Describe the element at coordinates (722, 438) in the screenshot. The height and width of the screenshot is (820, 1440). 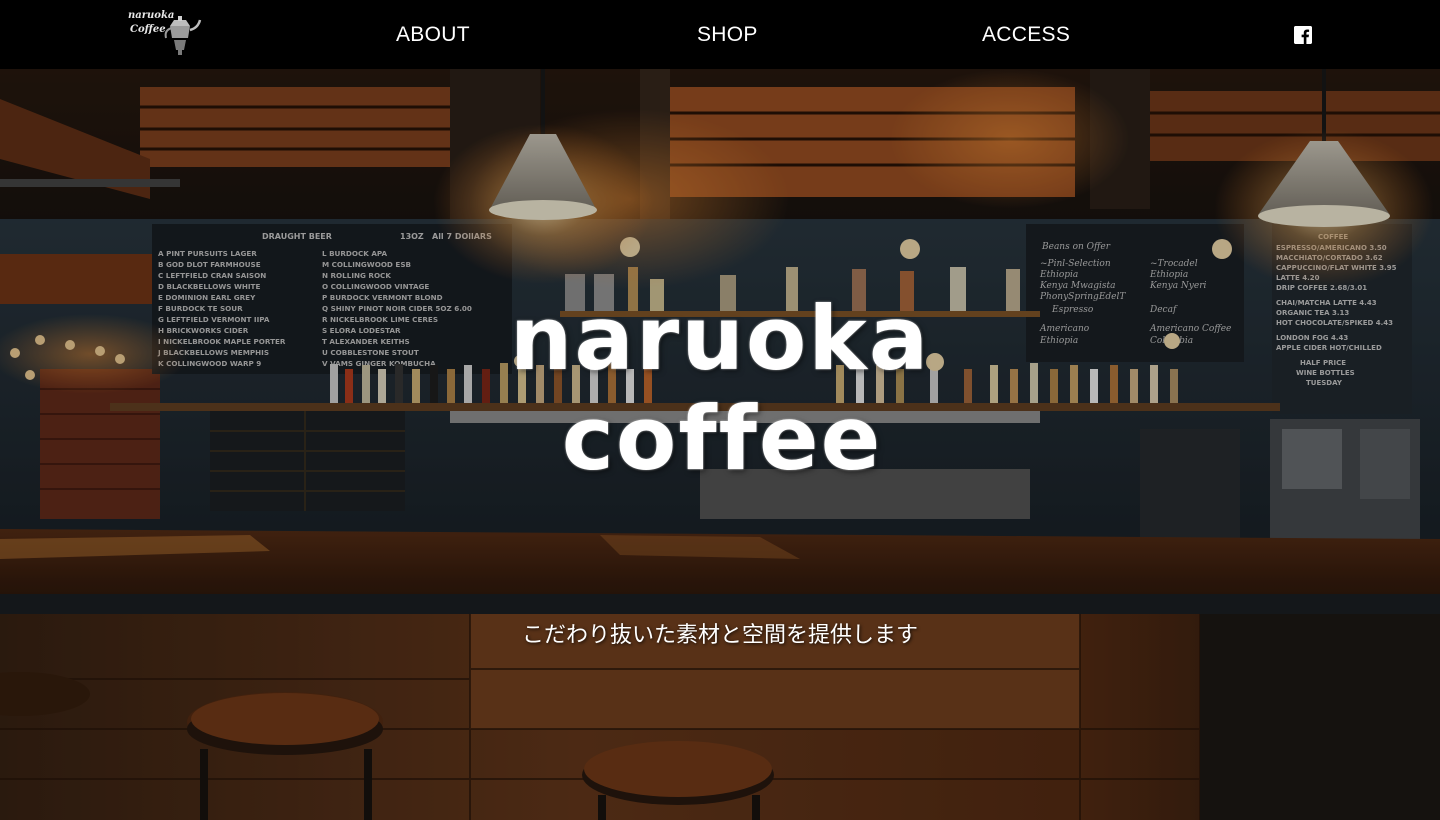
I see `hero-title-line-2: coffee` at that location.